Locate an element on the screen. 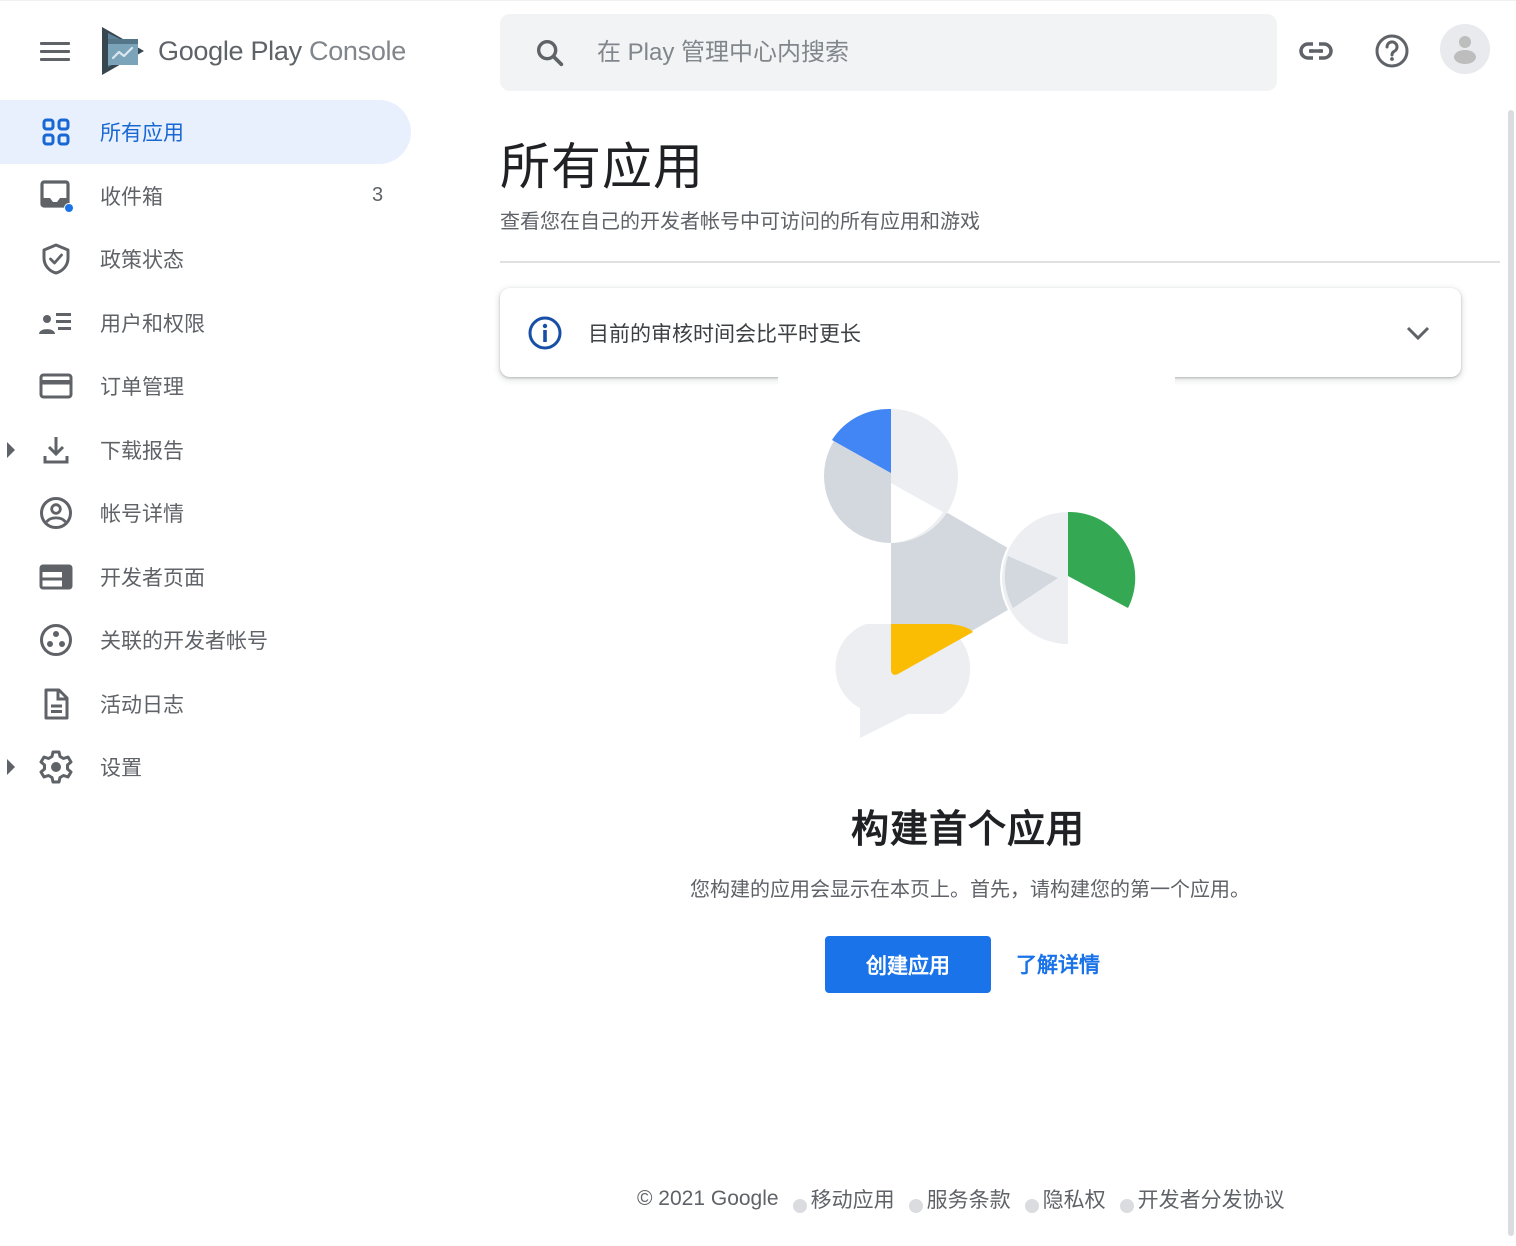 The height and width of the screenshot is (1246, 1516). sidebar-item-label: 下载报告 is located at coordinates (142, 451).